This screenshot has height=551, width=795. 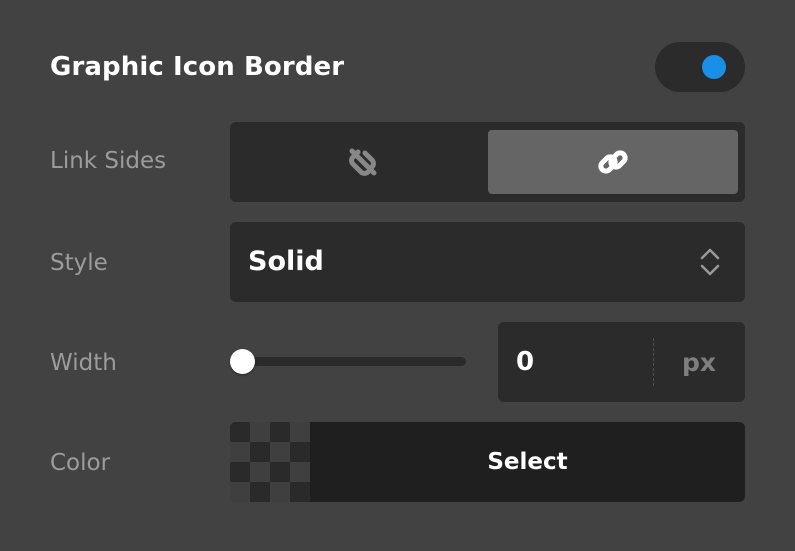 What do you see at coordinates (286, 261) in the screenshot?
I see `style-select-value: Solid` at bounding box center [286, 261].